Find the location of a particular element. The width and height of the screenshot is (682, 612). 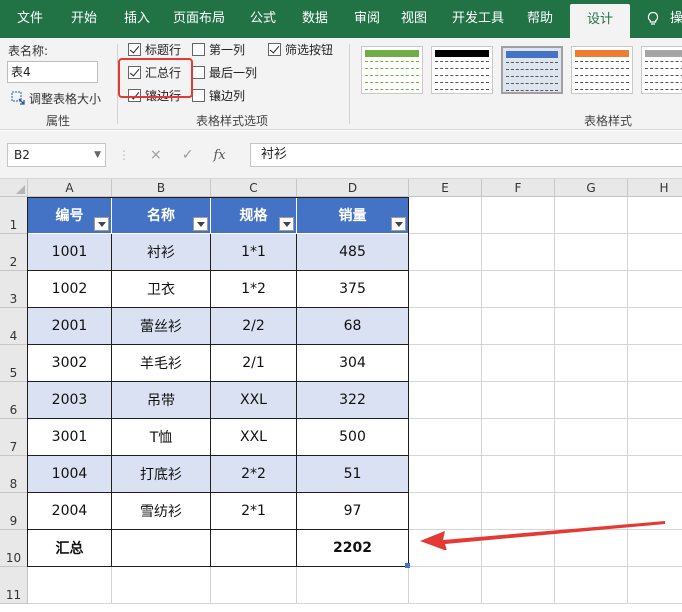

row-header: 7 is located at coordinates (14, 437).